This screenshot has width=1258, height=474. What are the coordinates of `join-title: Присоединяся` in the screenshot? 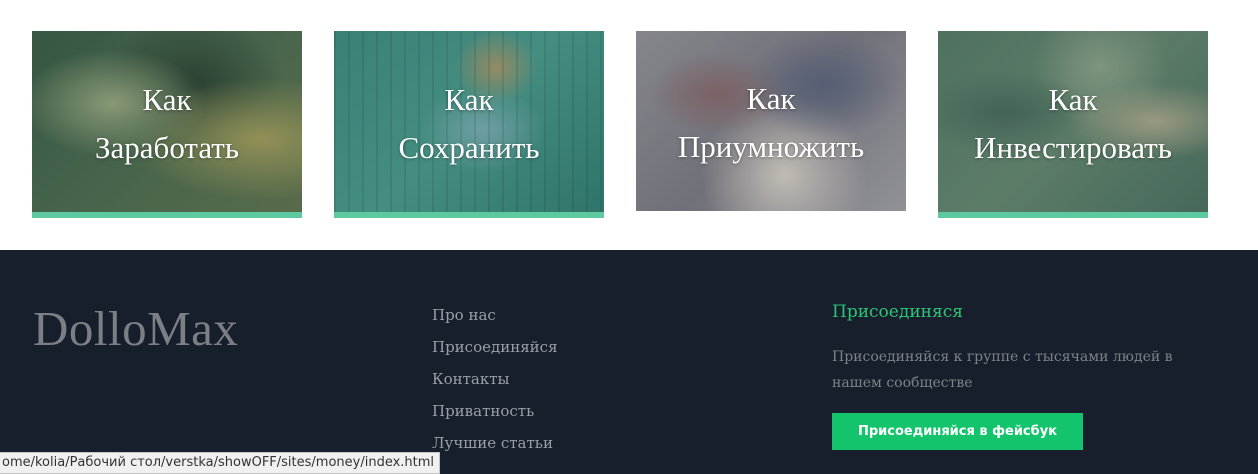 It's located at (897, 312).